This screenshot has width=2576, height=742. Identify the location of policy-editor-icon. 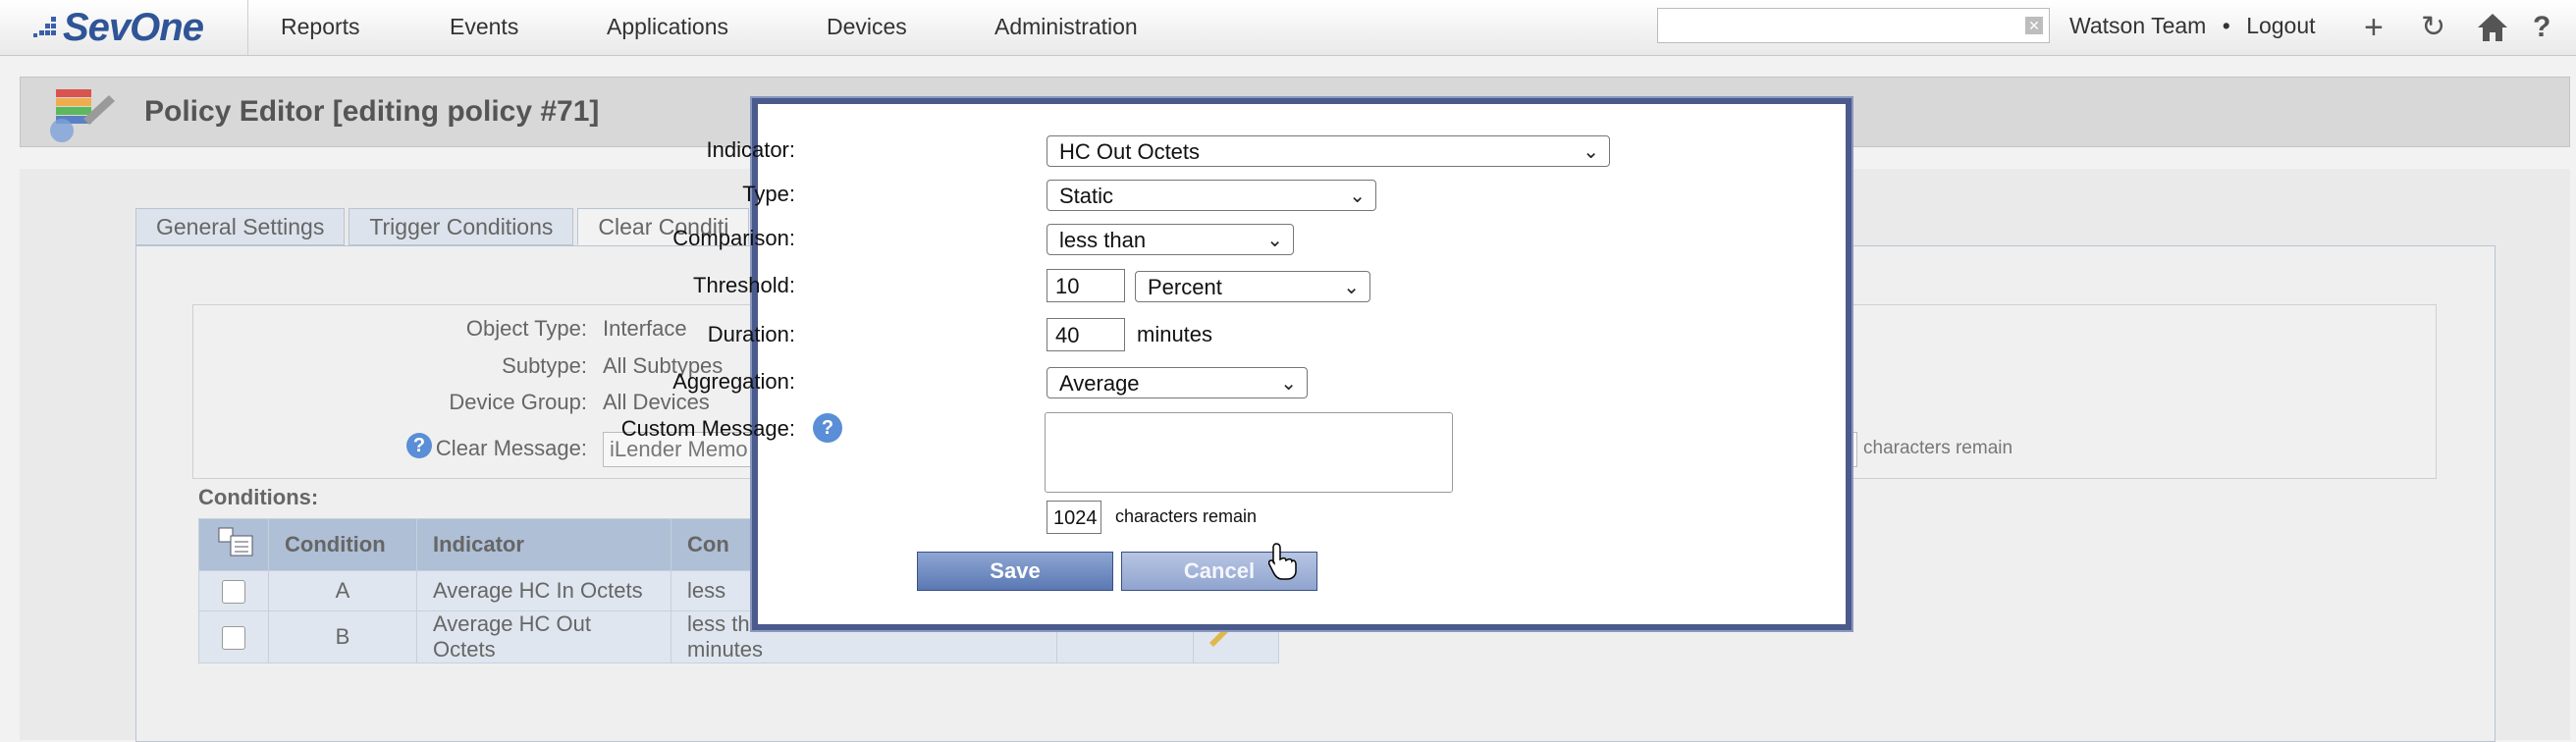
(82, 116).